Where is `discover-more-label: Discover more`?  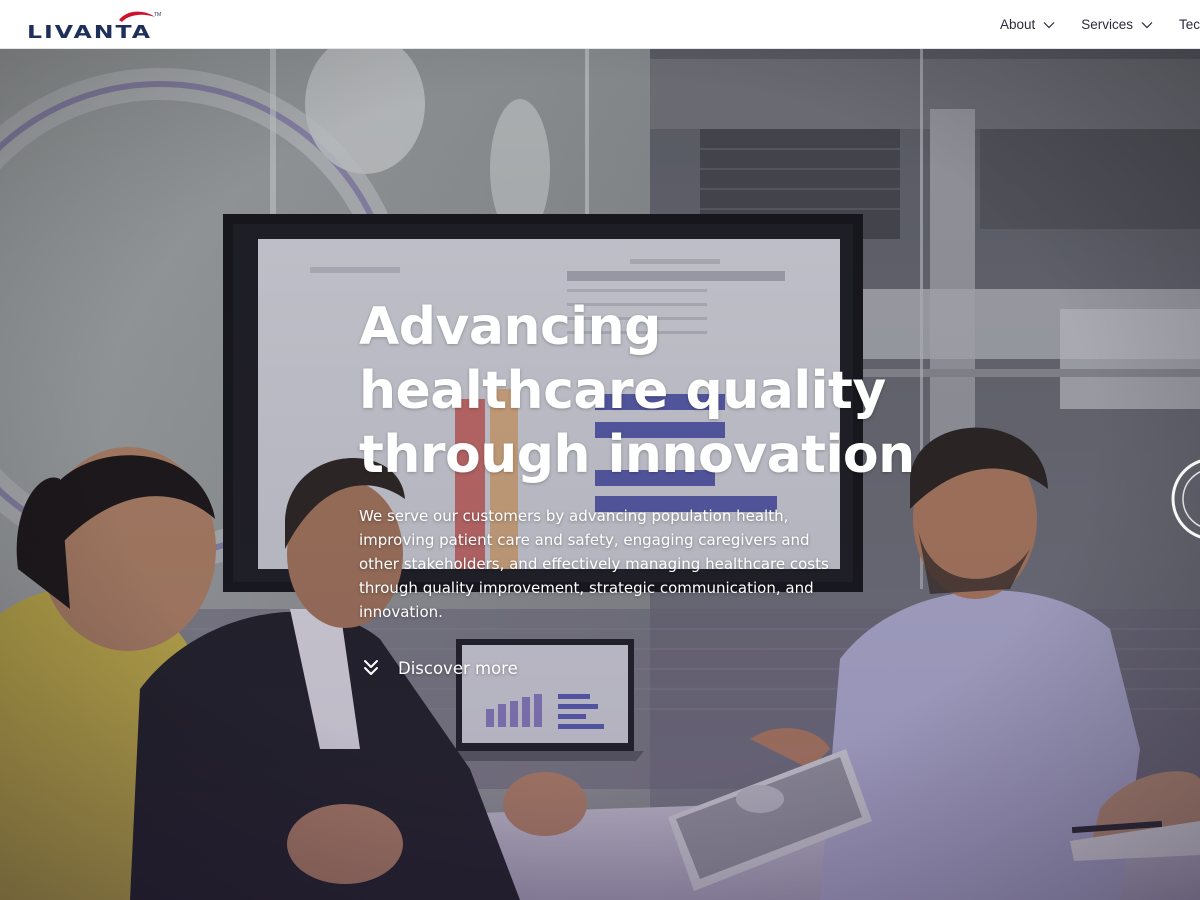 discover-more-label: Discover more is located at coordinates (458, 668).